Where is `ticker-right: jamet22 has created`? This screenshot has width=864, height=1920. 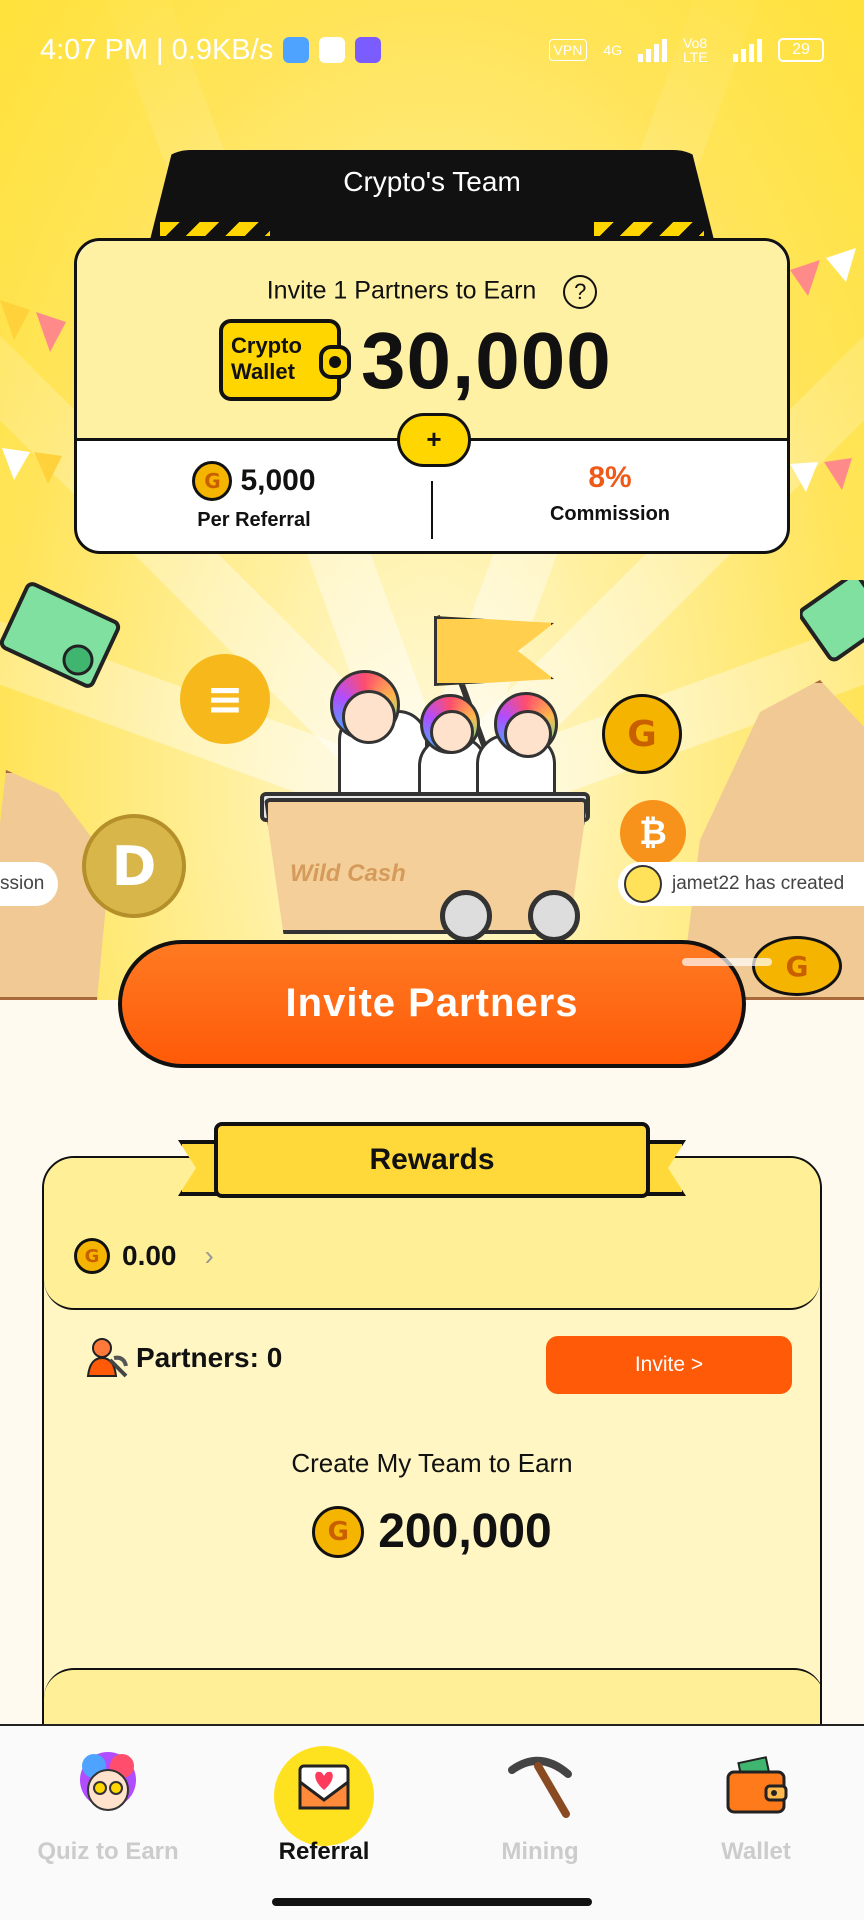
ticker-right: jamet22 has created is located at coordinates (741, 884).